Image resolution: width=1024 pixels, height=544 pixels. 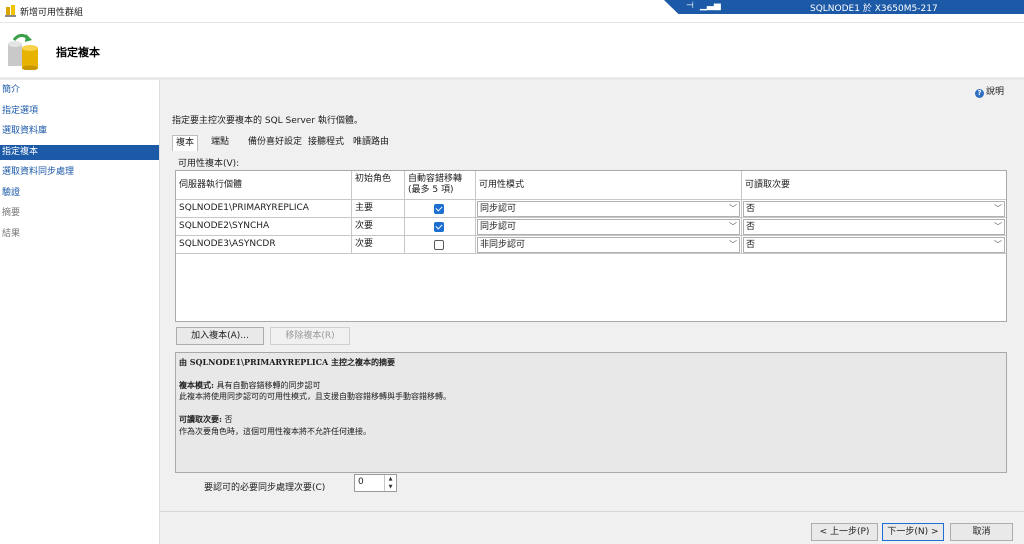 I want to click on server-instance-cell: SQLNODE2\SYNCHA, so click(x=264, y=227).